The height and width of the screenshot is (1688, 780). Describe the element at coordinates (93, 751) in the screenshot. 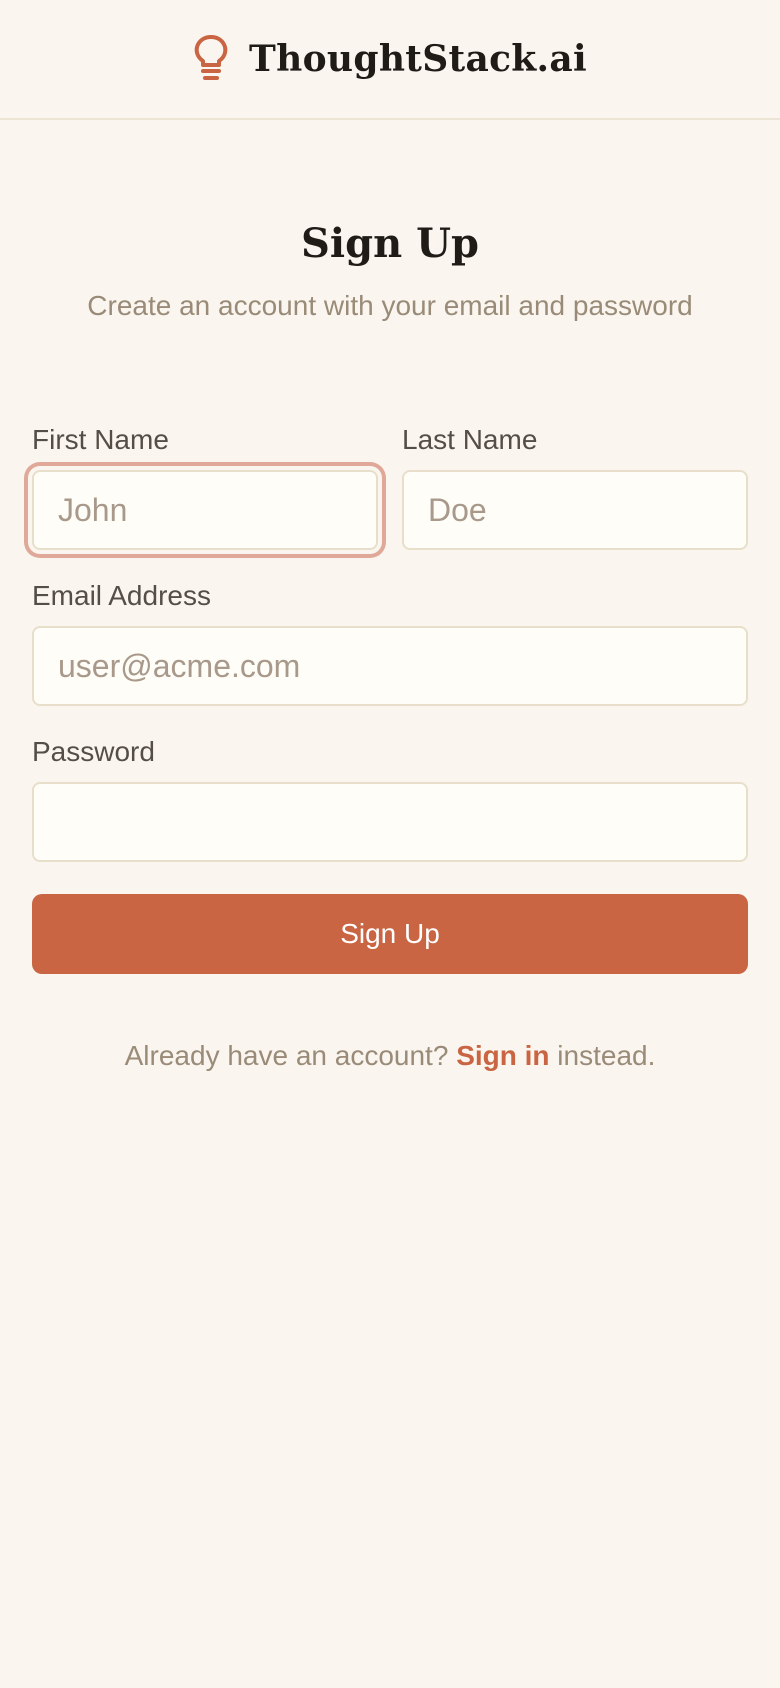

I see `password-label: Password` at that location.